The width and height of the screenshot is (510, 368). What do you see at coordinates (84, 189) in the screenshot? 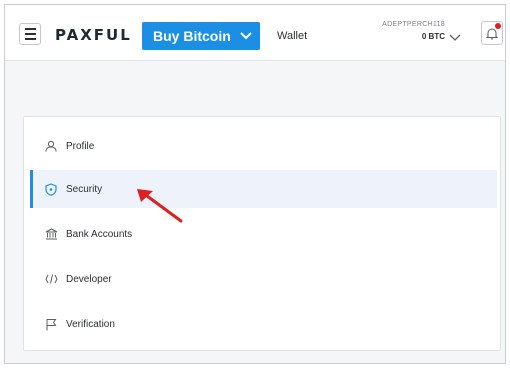
I see `settings-item-label: Security` at bounding box center [84, 189].